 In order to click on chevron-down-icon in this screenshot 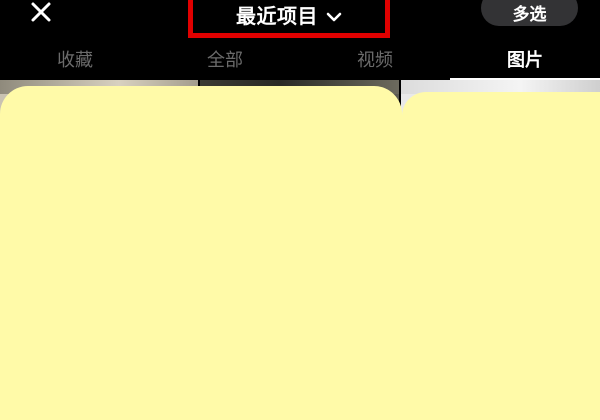, I will do `click(334, 17)`.